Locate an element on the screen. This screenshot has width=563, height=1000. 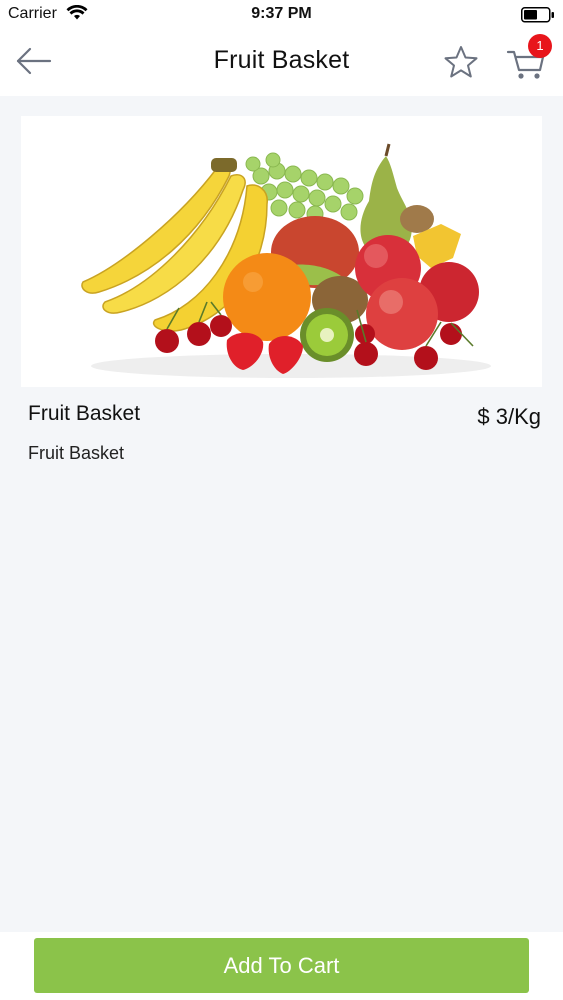
nav-bar: Fruit Basket is located at coordinates (281, 63).